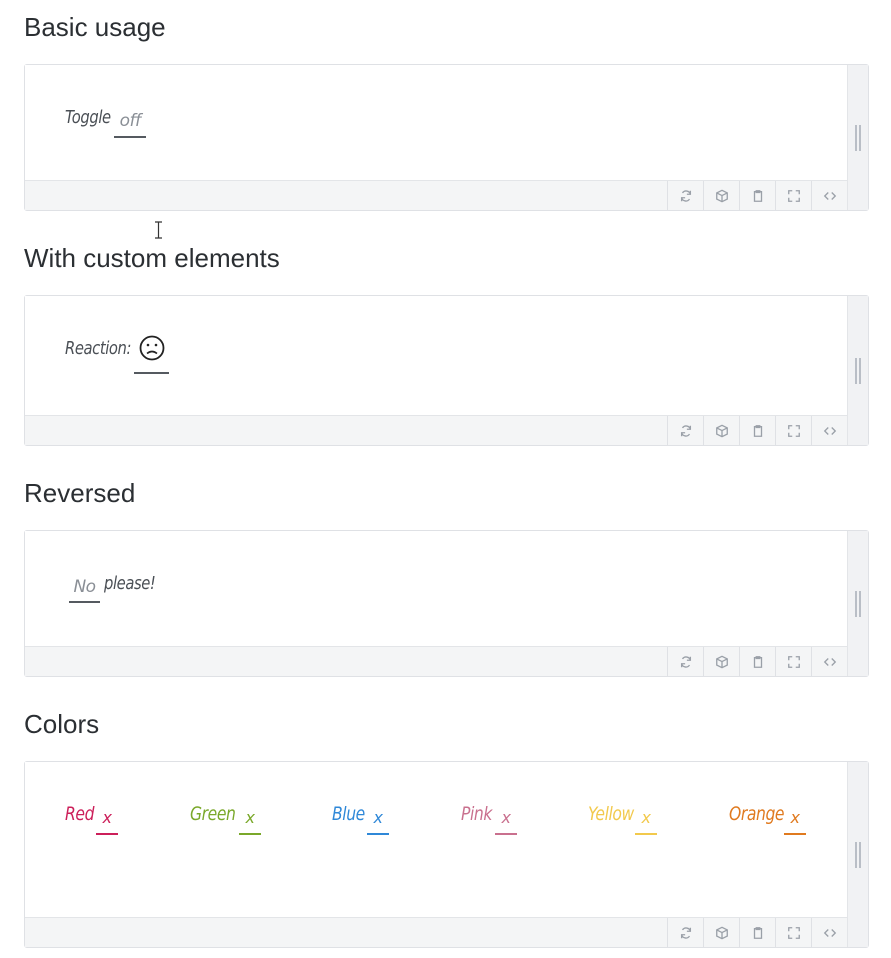 The height and width of the screenshot is (958, 891). What do you see at coordinates (213, 814) in the screenshot?
I see `color-label-green: Green` at bounding box center [213, 814].